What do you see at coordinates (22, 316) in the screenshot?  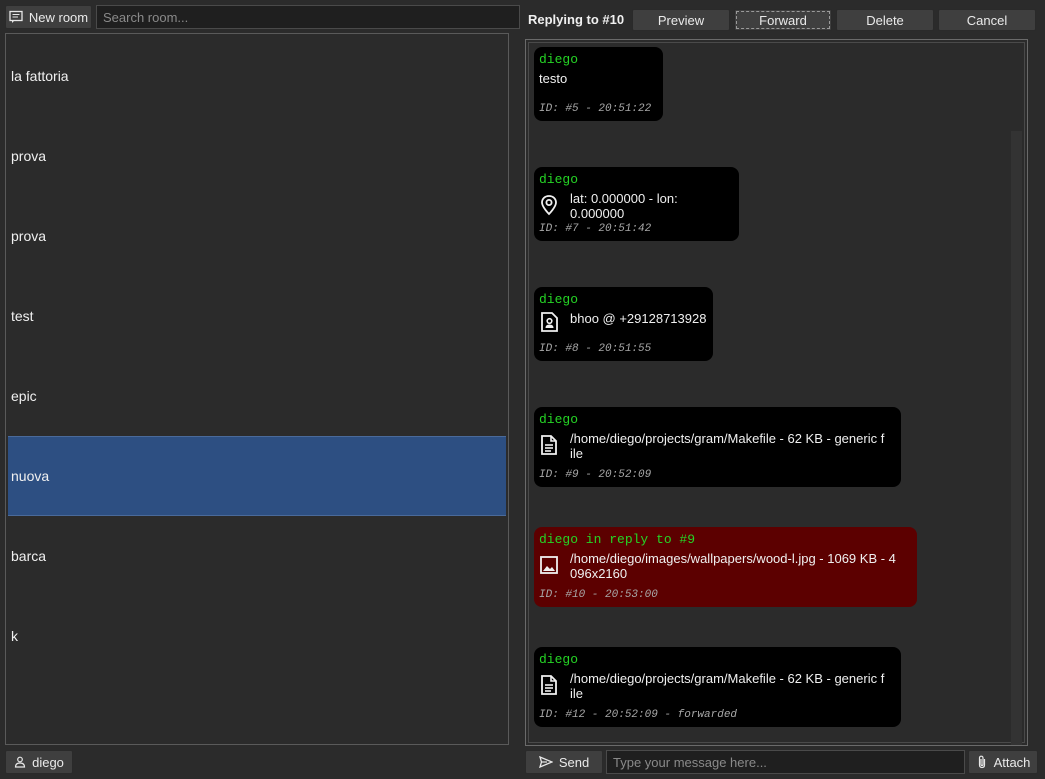 I see `room-name: test` at bounding box center [22, 316].